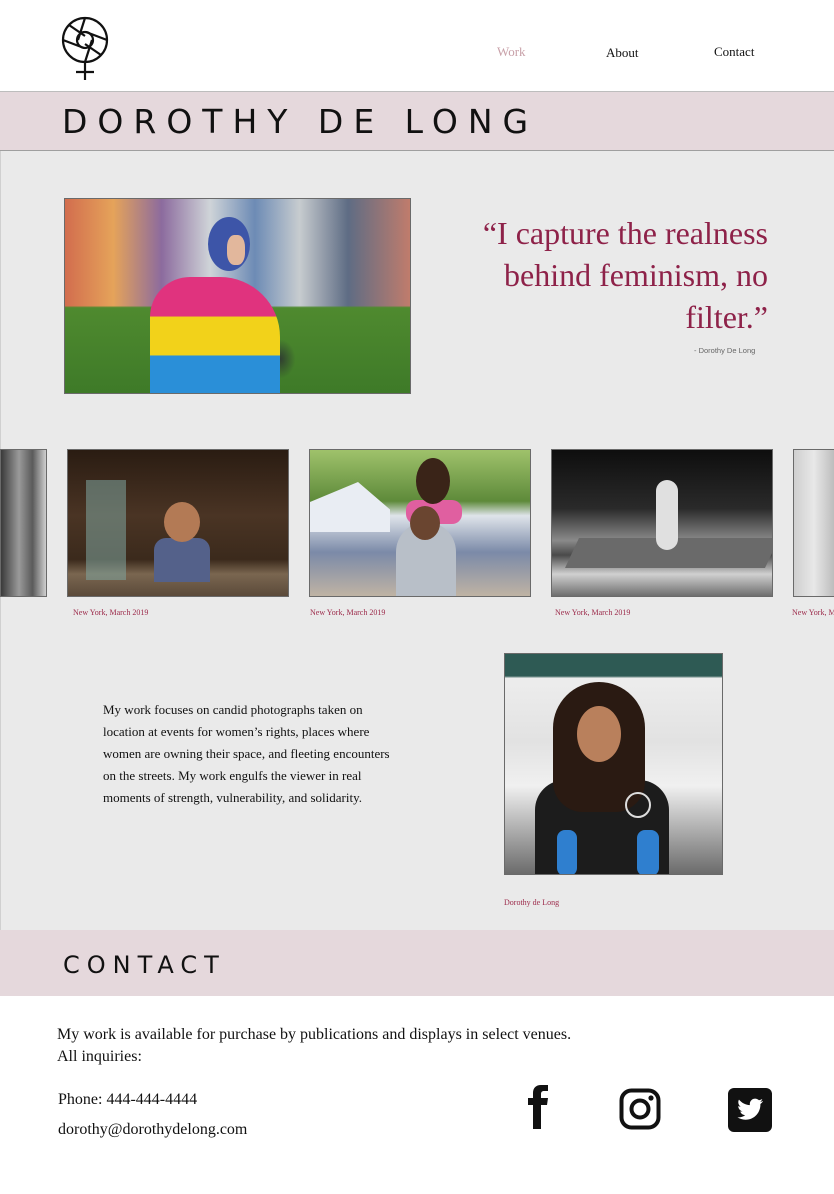 Image resolution: width=834 pixels, height=1194 pixels. What do you see at coordinates (725, 350) in the screenshot?
I see `quote-attribution: - Dorothy De Long` at bounding box center [725, 350].